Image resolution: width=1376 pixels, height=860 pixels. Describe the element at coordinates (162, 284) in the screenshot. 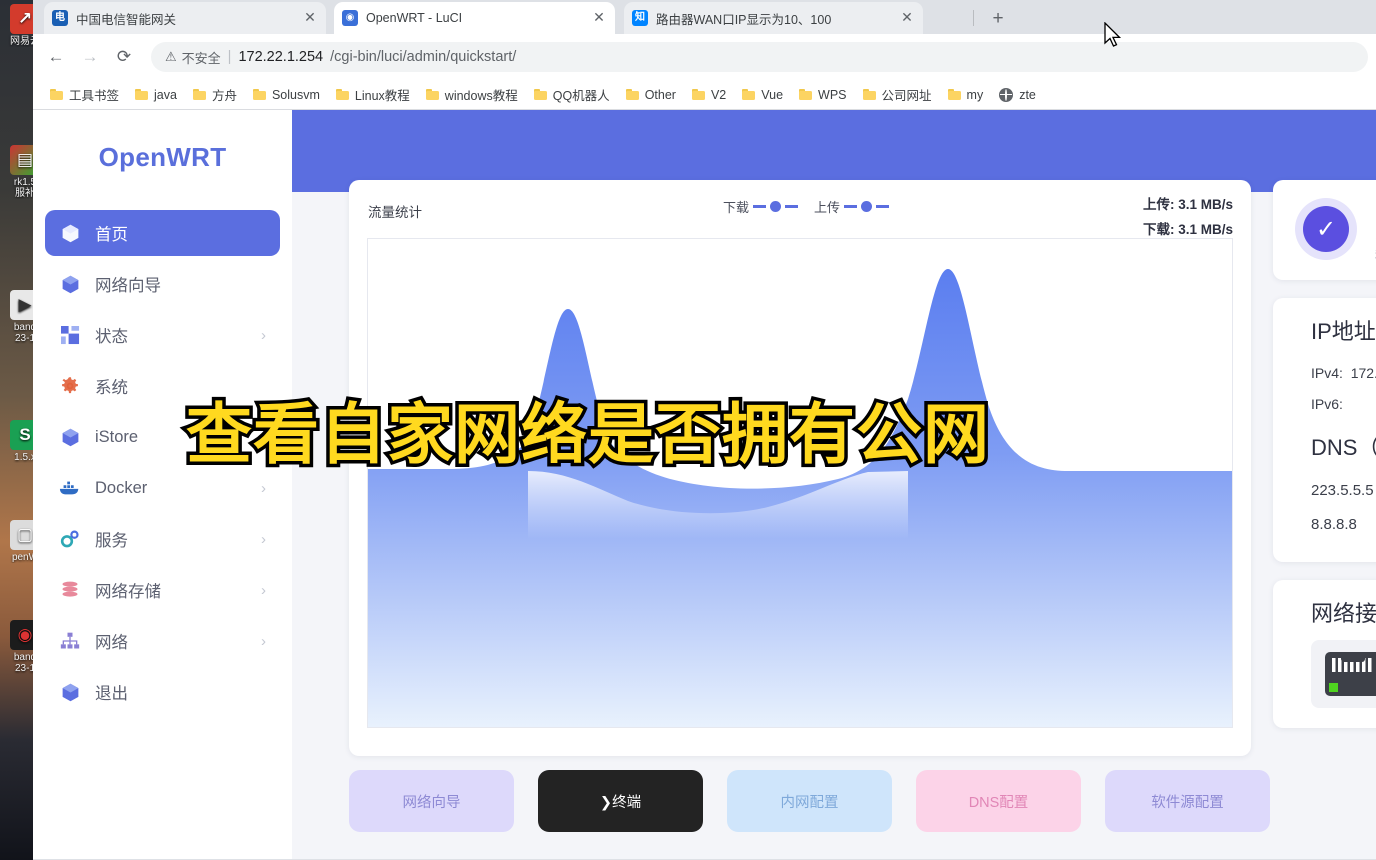

I see `sidebar-item-network-wizard: 网络向导` at that location.